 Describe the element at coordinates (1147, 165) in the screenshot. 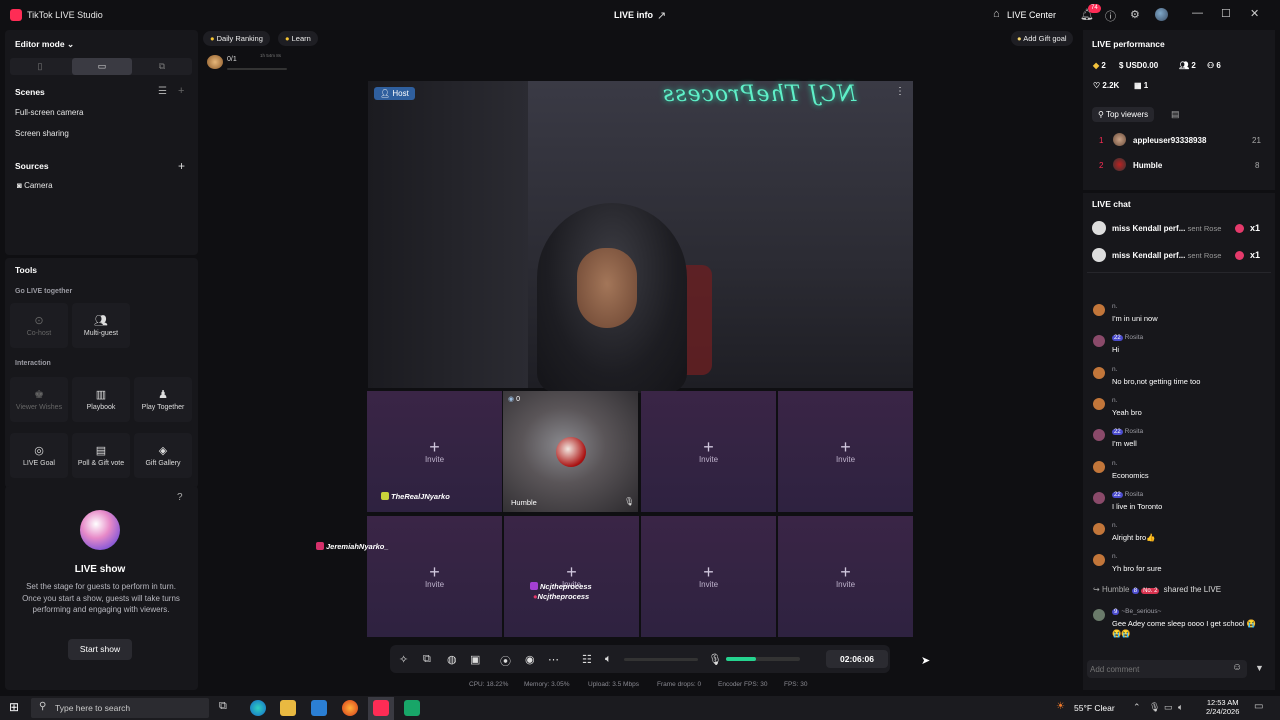

I see `viewer-name: Humble` at that location.